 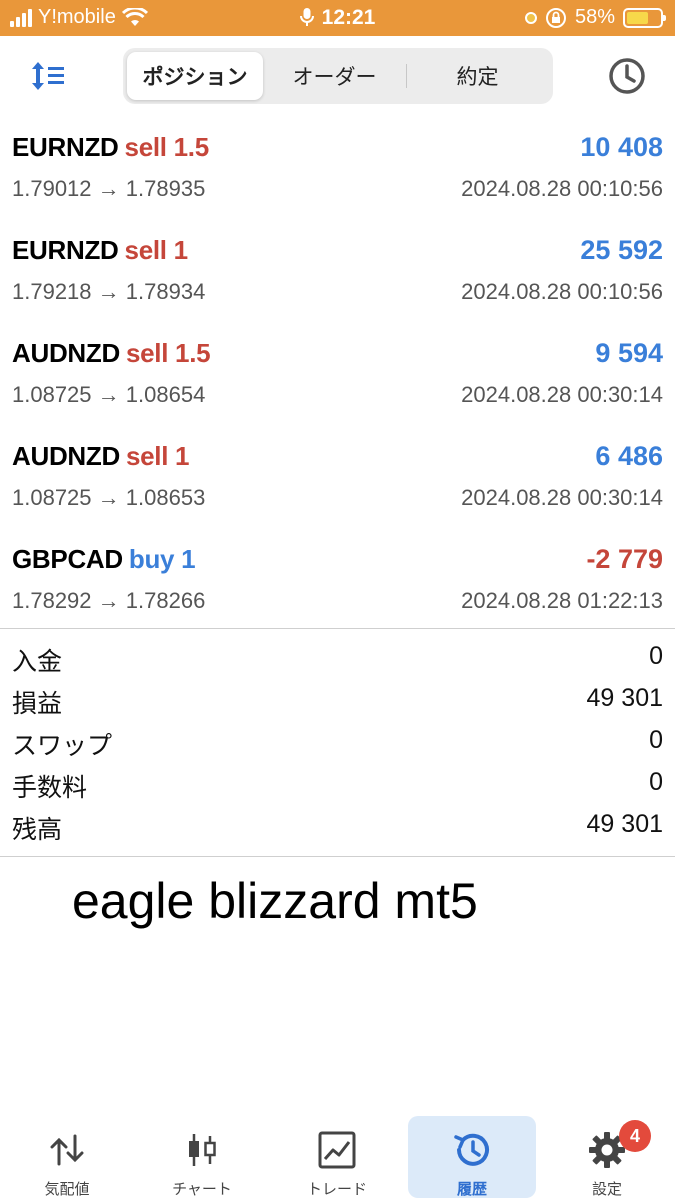 What do you see at coordinates (477, 76) in the screenshot?
I see `tab-deals: 約定` at bounding box center [477, 76].